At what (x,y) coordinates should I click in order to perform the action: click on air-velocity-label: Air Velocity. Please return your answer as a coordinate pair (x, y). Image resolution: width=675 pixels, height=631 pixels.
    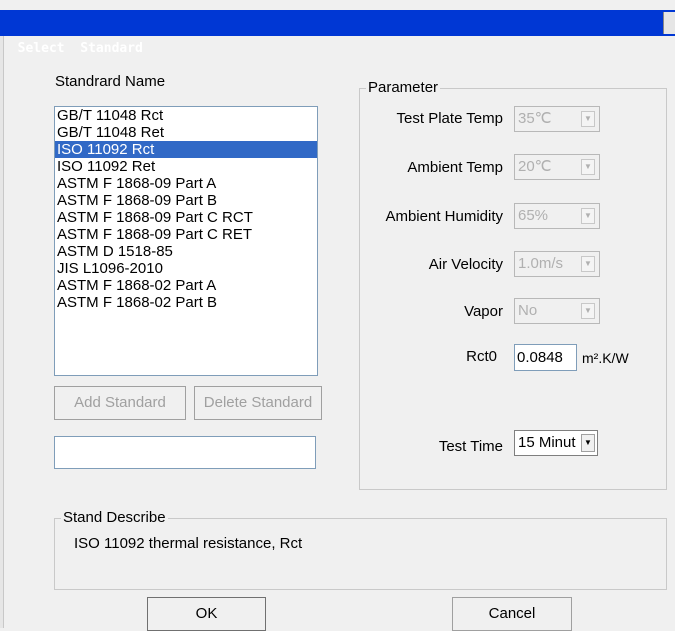
    Looking at the image, I should click on (465, 264).